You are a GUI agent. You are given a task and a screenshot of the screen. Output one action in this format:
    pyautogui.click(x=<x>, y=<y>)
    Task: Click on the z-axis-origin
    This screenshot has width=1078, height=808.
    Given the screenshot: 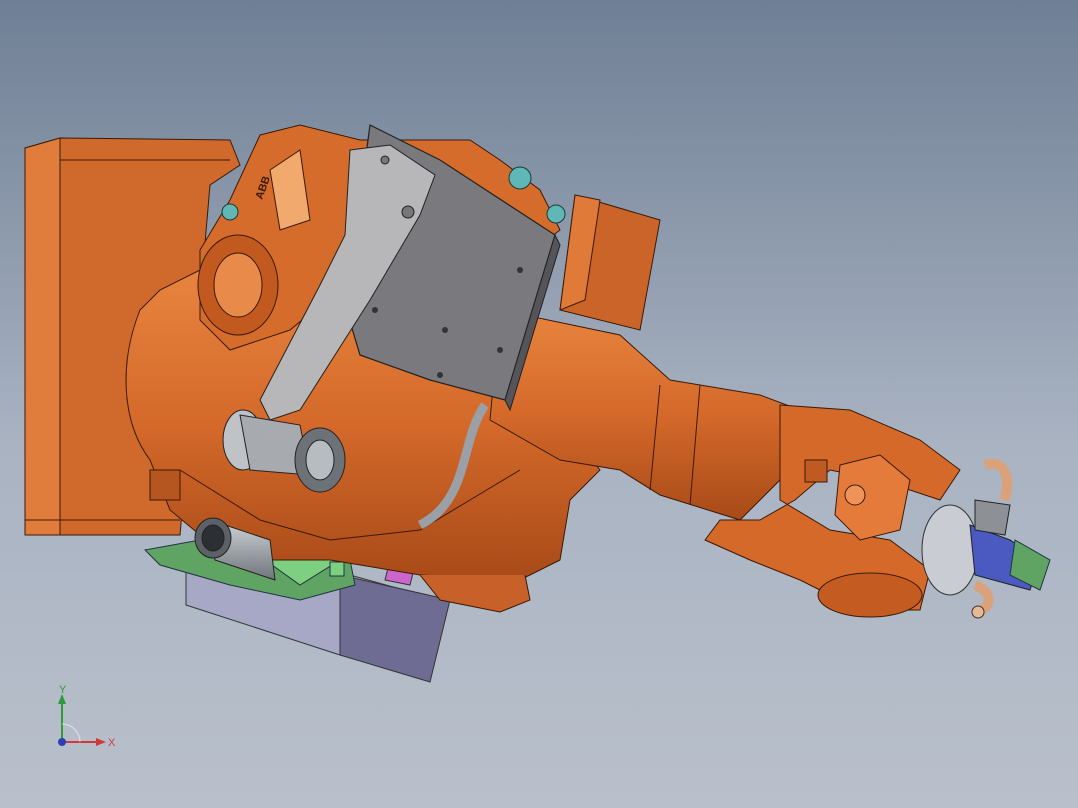 What is the action you would take?
    pyautogui.click(x=62, y=742)
    